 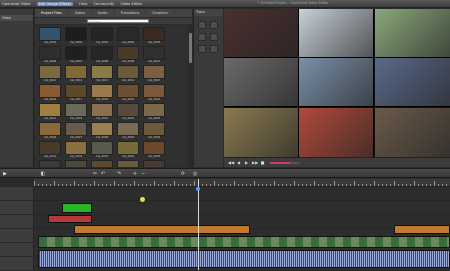 I want to click on files-scrollbar, so click(x=190, y=96).